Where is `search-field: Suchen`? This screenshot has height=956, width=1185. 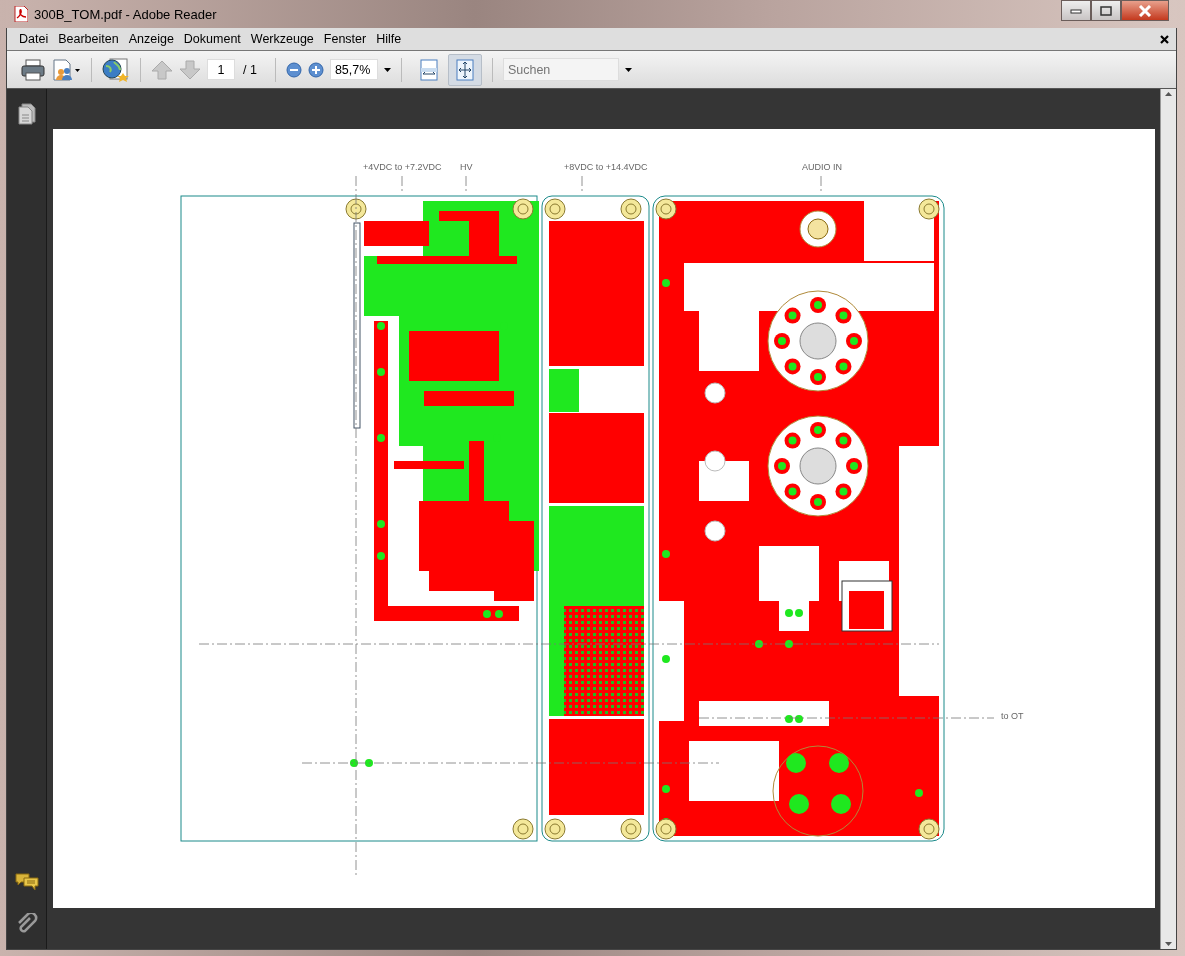
search-field: Suchen is located at coordinates (560, 69).